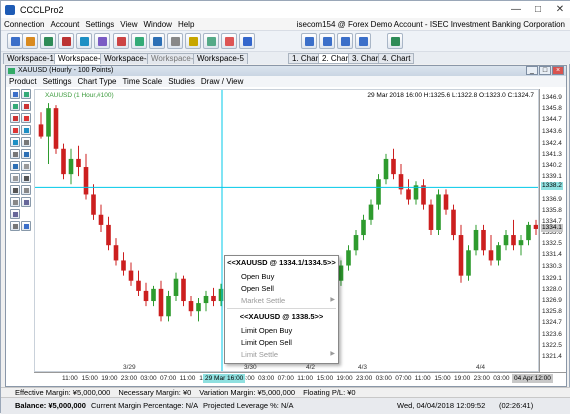 This screenshot has width=570, height=414. Describe the element at coordinates (220, 58) in the screenshot. I see `workspace-tab-5: Workspace-5` at that location.